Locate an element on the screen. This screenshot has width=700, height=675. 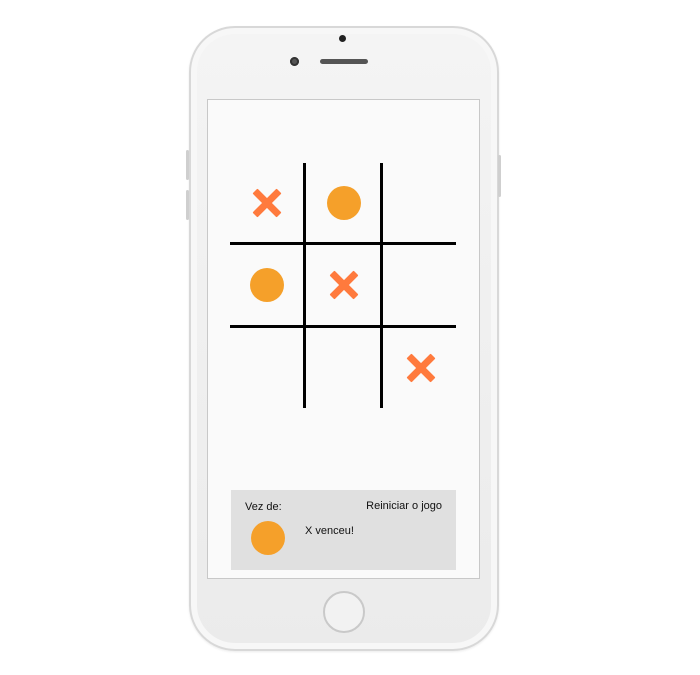
status-panel: Vez de: Reiniciar o jogo X venceu! is located at coordinates (343, 530).